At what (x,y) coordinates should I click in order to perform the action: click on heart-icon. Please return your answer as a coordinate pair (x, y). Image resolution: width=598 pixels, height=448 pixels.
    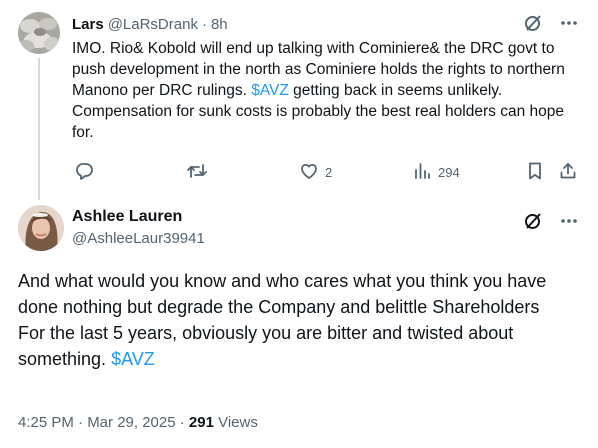
    Looking at the image, I should click on (309, 172).